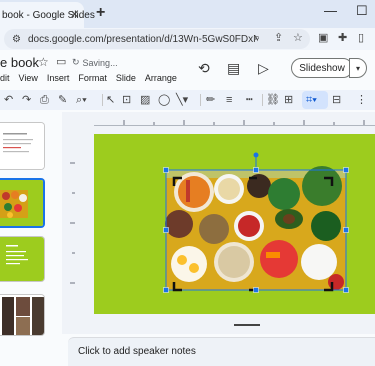 This screenshot has height=366, width=375. I want to click on site-info-icon: ⚙, so click(18, 39).